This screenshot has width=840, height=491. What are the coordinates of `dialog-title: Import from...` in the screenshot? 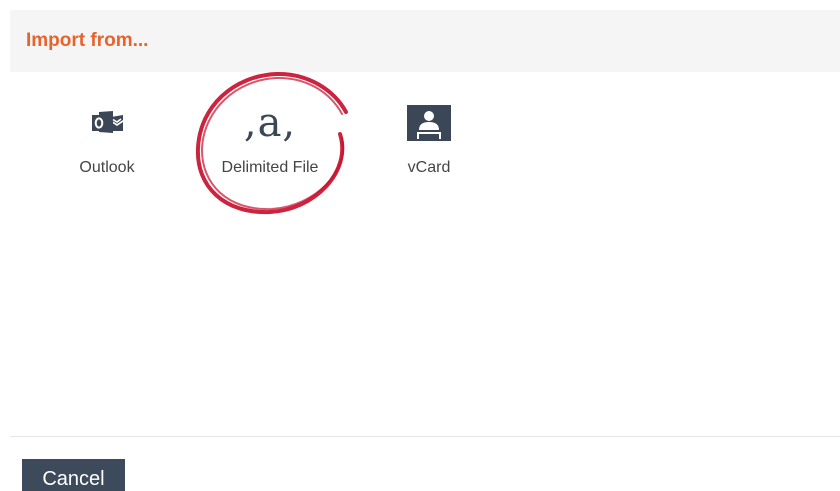 It's located at (87, 40).